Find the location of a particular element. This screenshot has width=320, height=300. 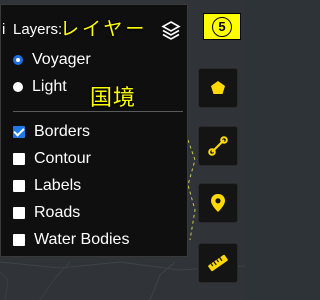

overlay-option-roads: Roads is located at coordinates (46, 213).